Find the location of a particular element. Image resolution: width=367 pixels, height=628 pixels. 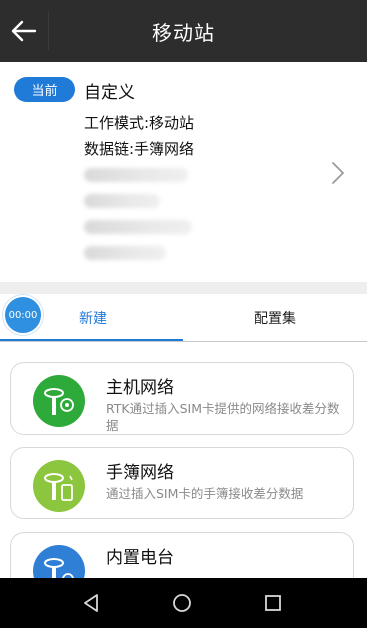

receiver-handheld-icon is located at coordinates (59, 486).